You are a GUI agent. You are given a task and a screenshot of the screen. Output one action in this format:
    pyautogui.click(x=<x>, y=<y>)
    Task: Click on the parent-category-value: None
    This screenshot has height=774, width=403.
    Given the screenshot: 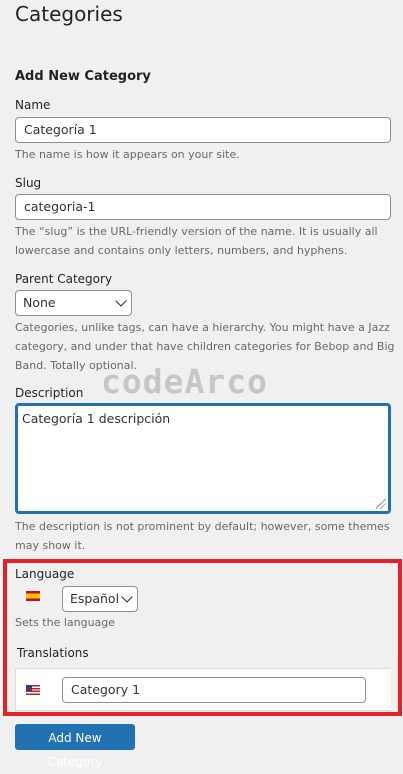 What is the action you would take?
    pyautogui.click(x=39, y=302)
    